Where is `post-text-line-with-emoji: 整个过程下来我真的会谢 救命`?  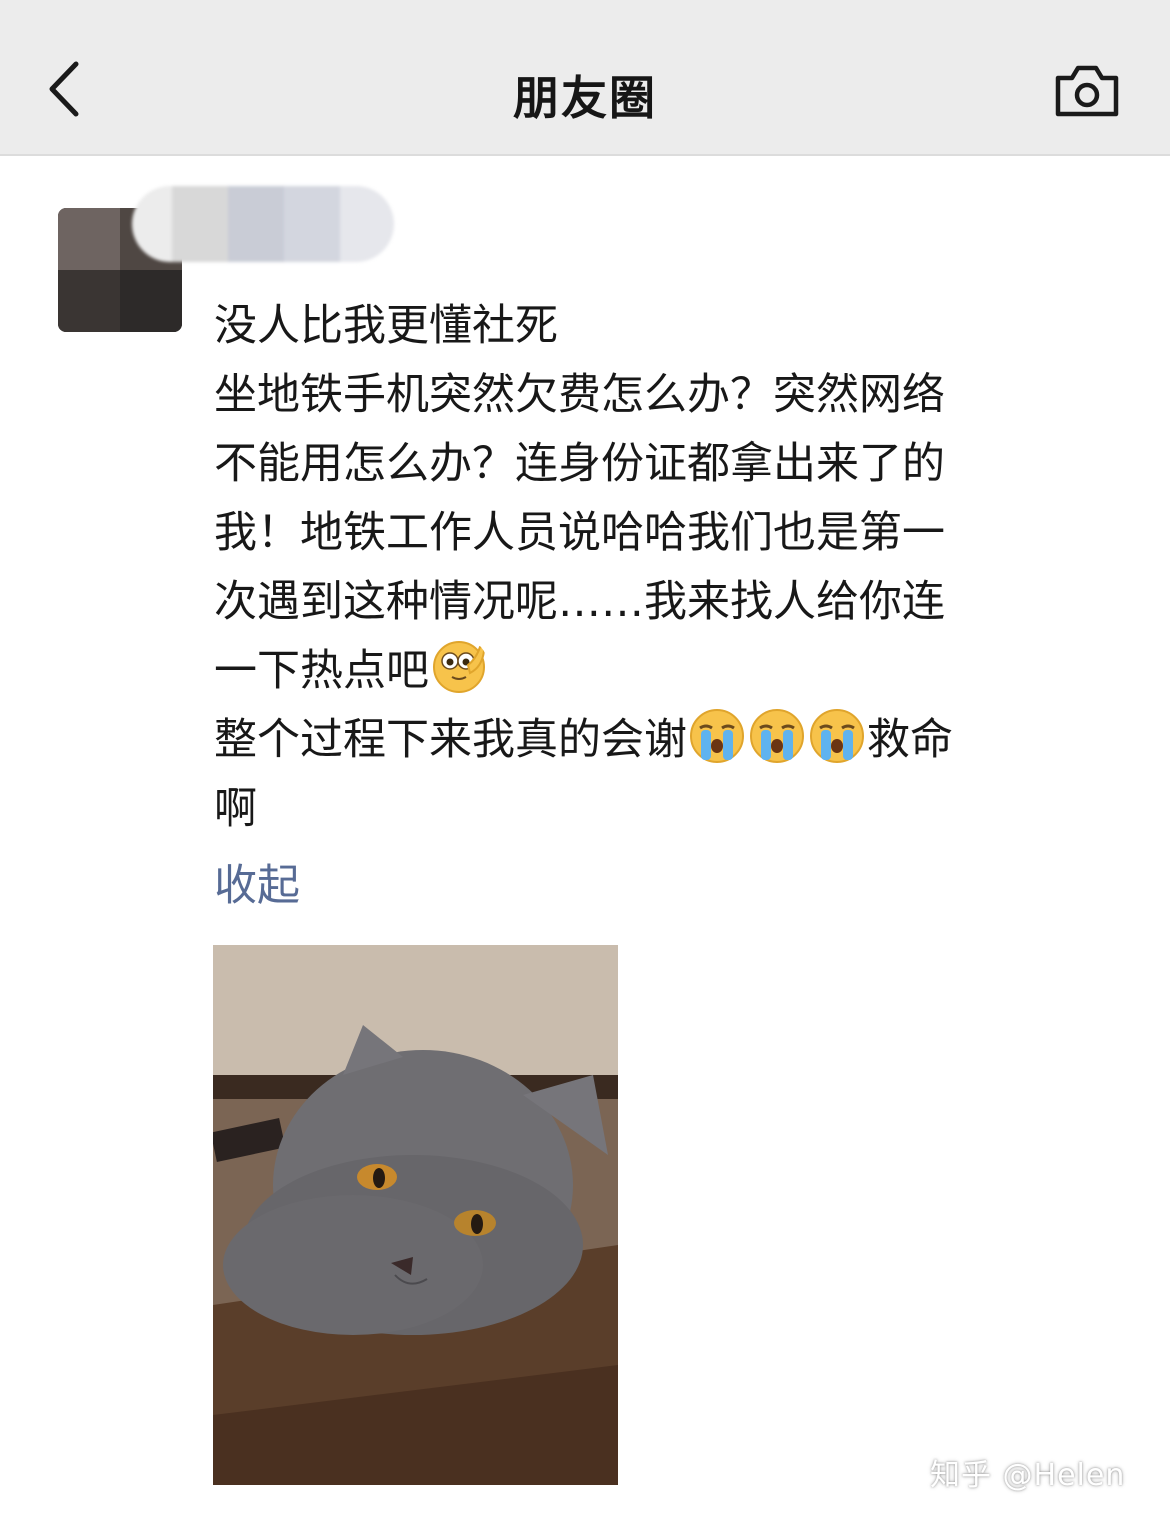 post-text-line-with-emoji: 整个过程下来我真的会谢 救命 is located at coordinates (664, 740).